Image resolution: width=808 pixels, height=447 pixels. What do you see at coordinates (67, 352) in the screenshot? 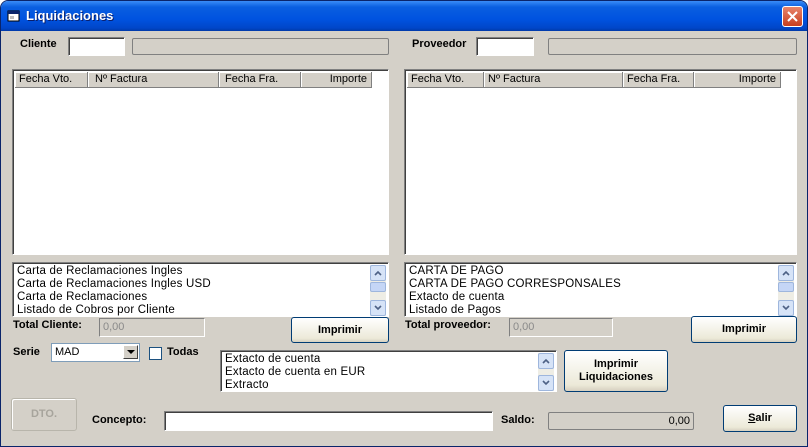
I see `serie-value: MAD` at bounding box center [67, 352].